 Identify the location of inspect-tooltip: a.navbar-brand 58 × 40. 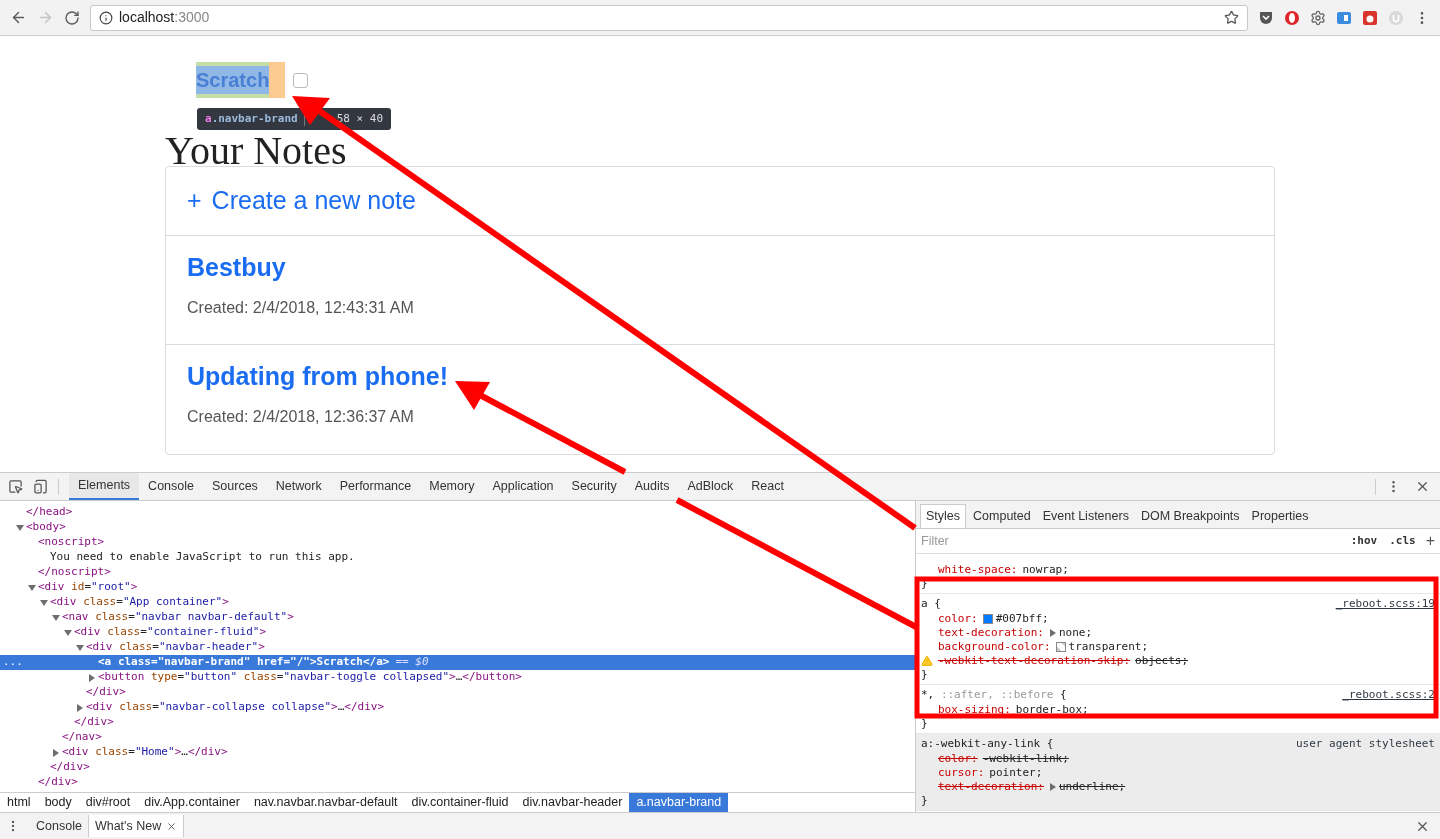
(294, 119).